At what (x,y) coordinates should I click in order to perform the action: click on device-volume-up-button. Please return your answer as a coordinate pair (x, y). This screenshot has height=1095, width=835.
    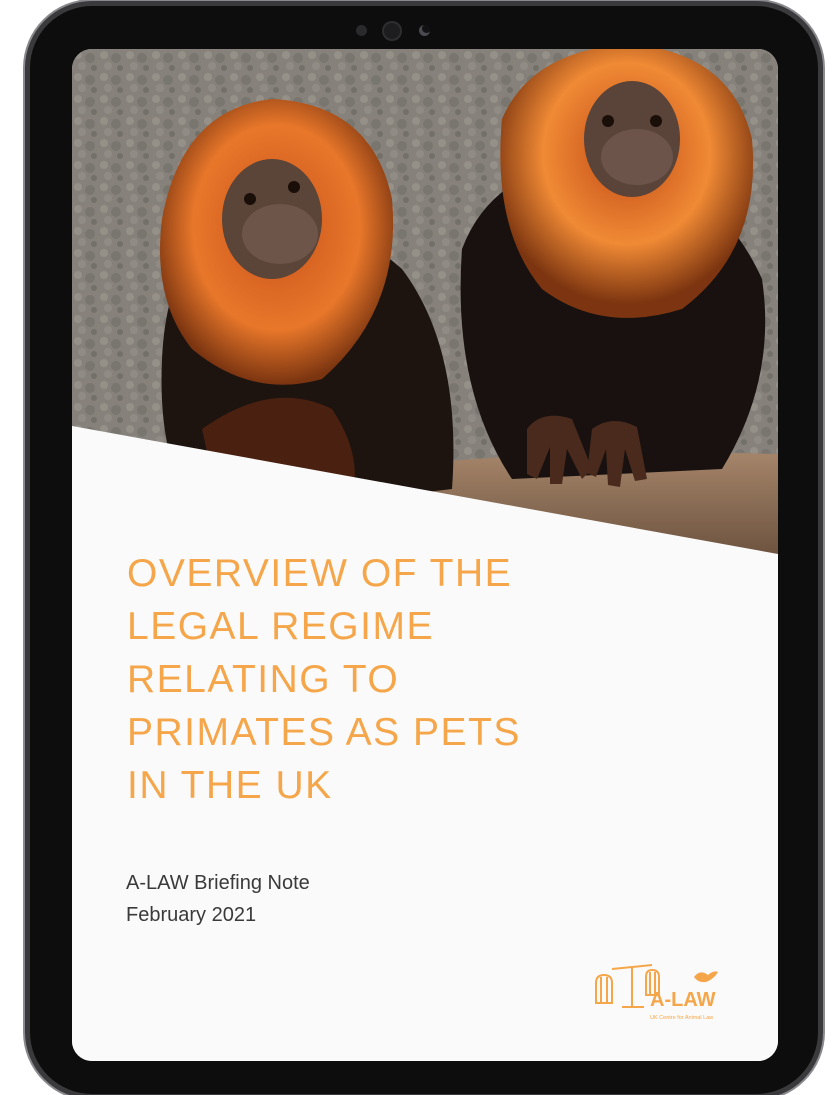
    Looking at the image, I should click on (821, 117).